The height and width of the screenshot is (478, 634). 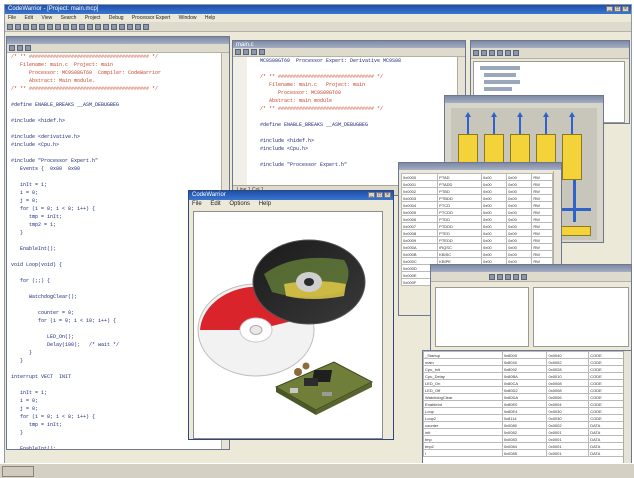 I want to click on table-row: tmp2 0x0084 0x0001 DATA, so click(x=525, y=446).